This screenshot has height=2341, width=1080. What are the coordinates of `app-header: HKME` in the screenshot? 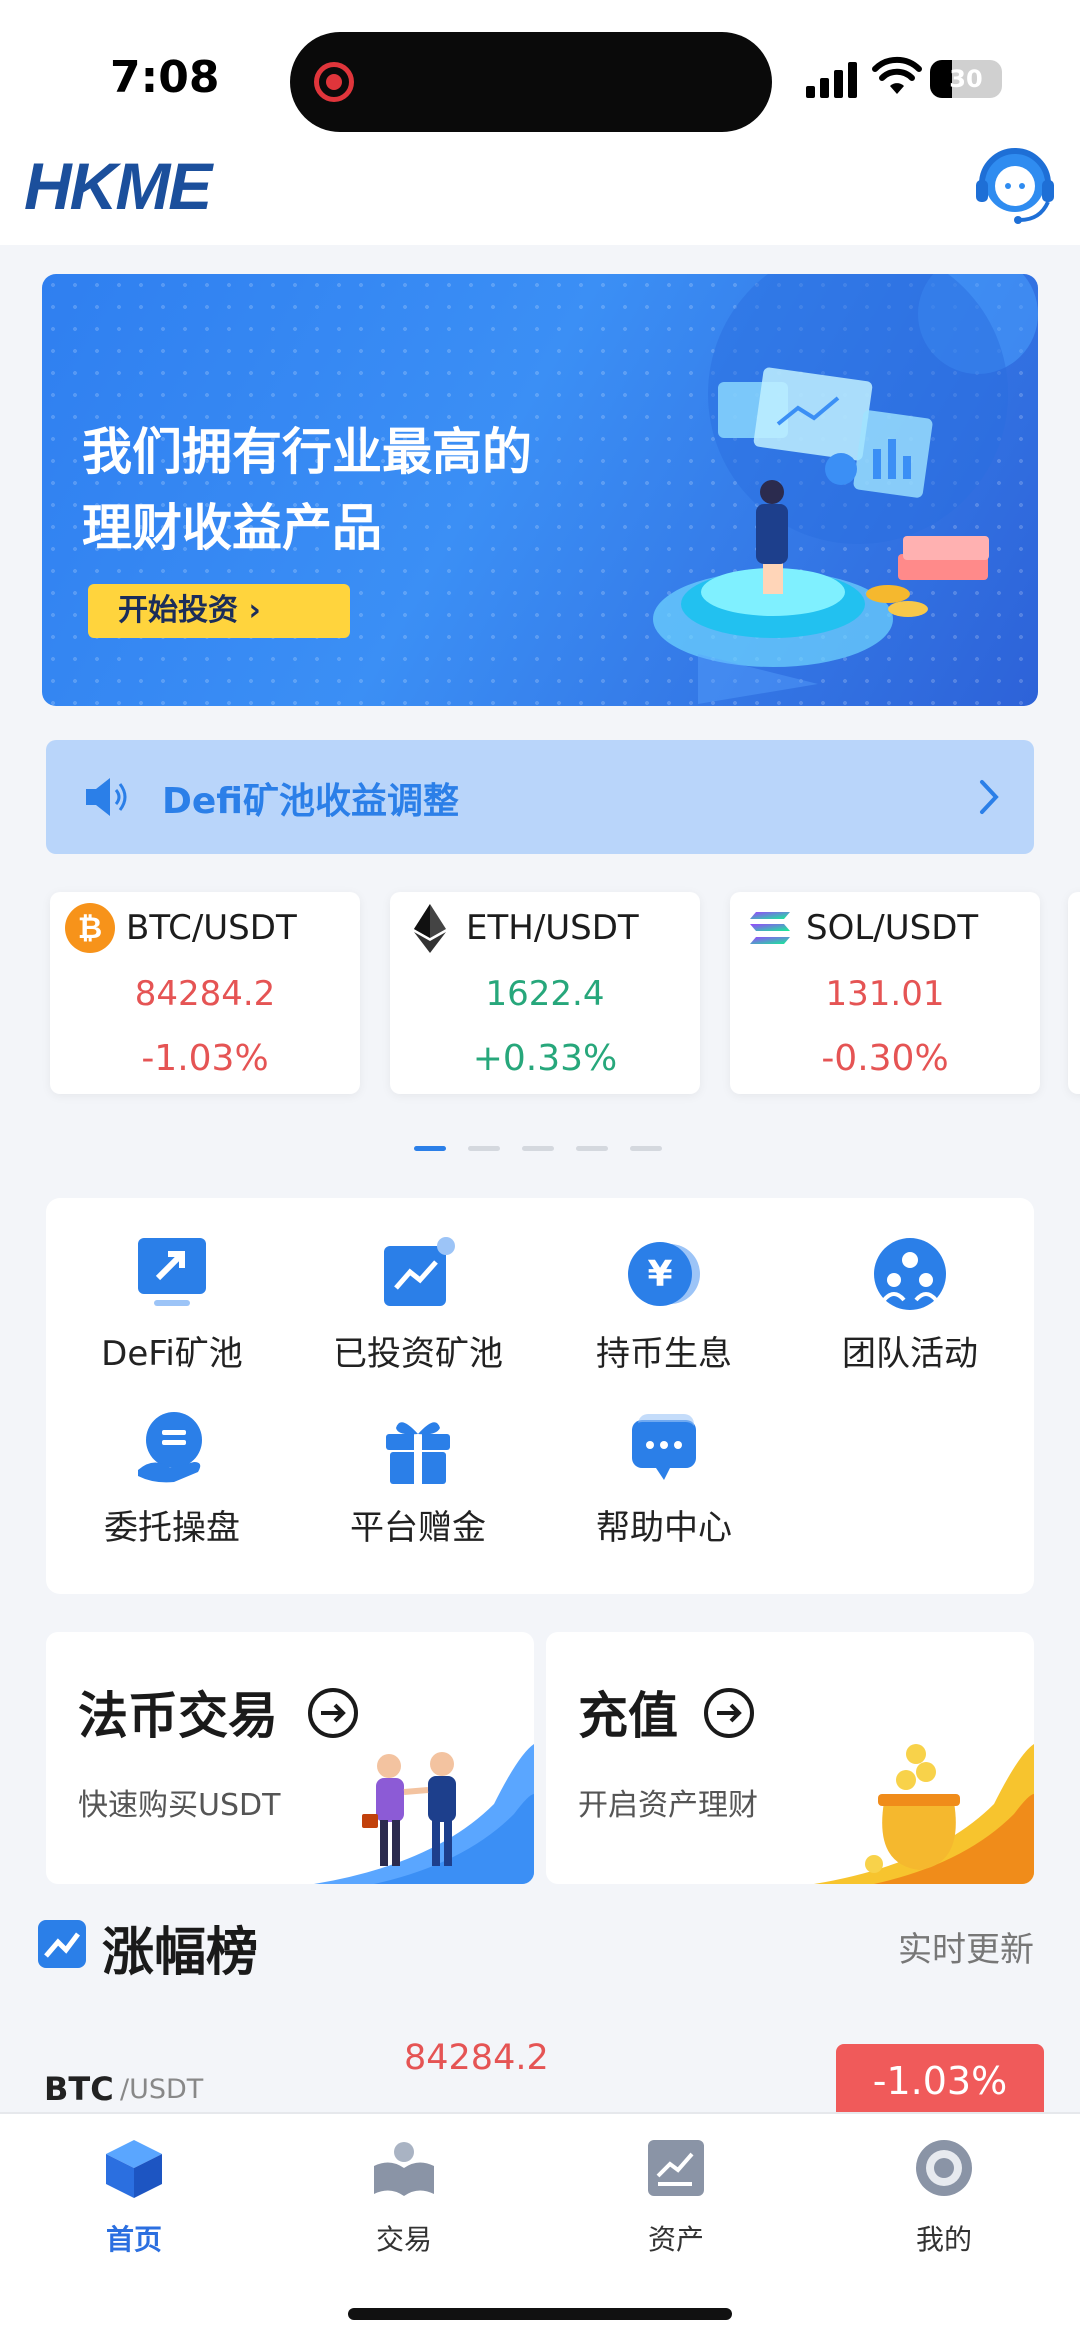 It's located at (540, 192).